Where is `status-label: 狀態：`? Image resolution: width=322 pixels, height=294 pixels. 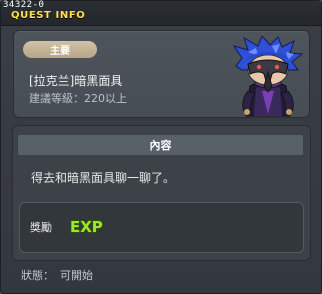
status-label: 狀態： is located at coordinates (37, 275).